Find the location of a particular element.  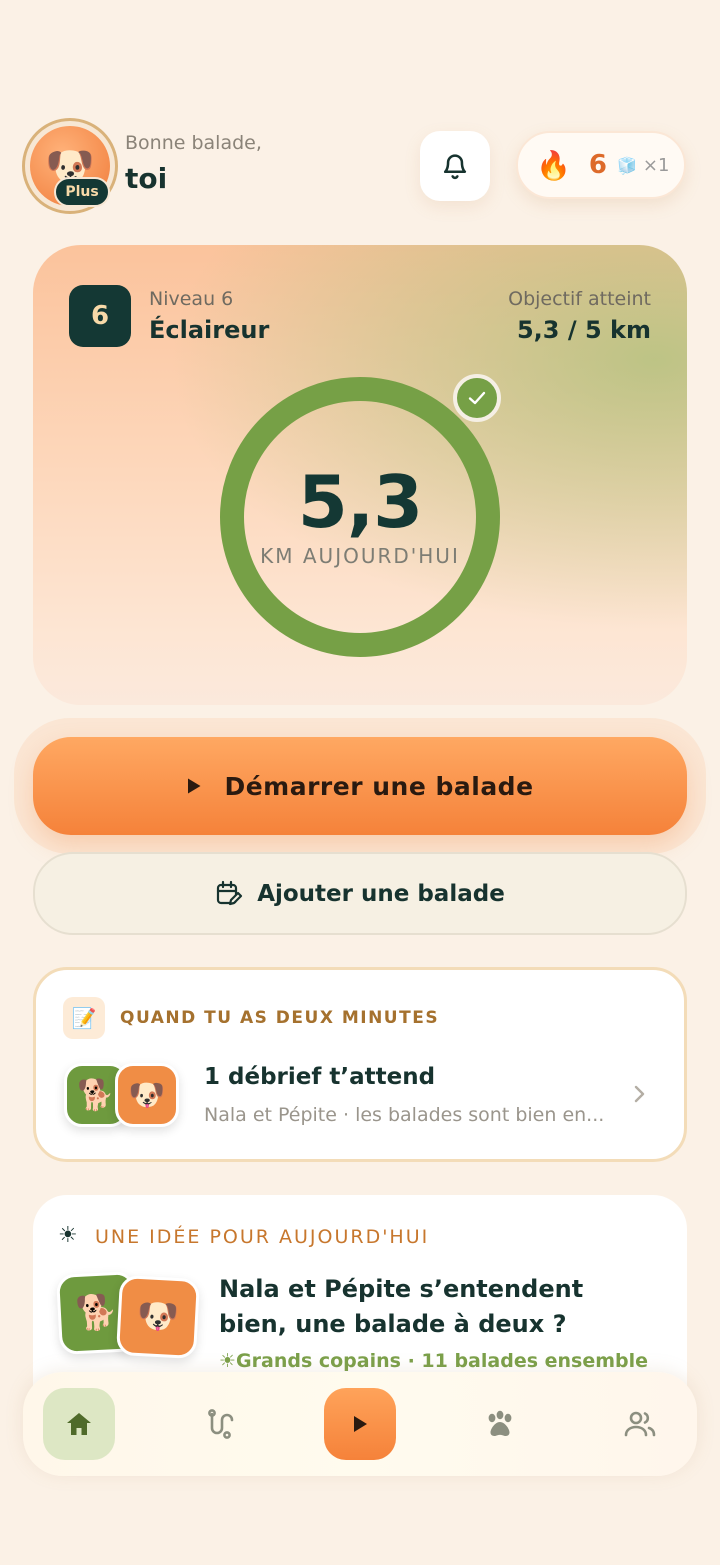

memo-icon: 📝 is located at coordinates (84, 1018).